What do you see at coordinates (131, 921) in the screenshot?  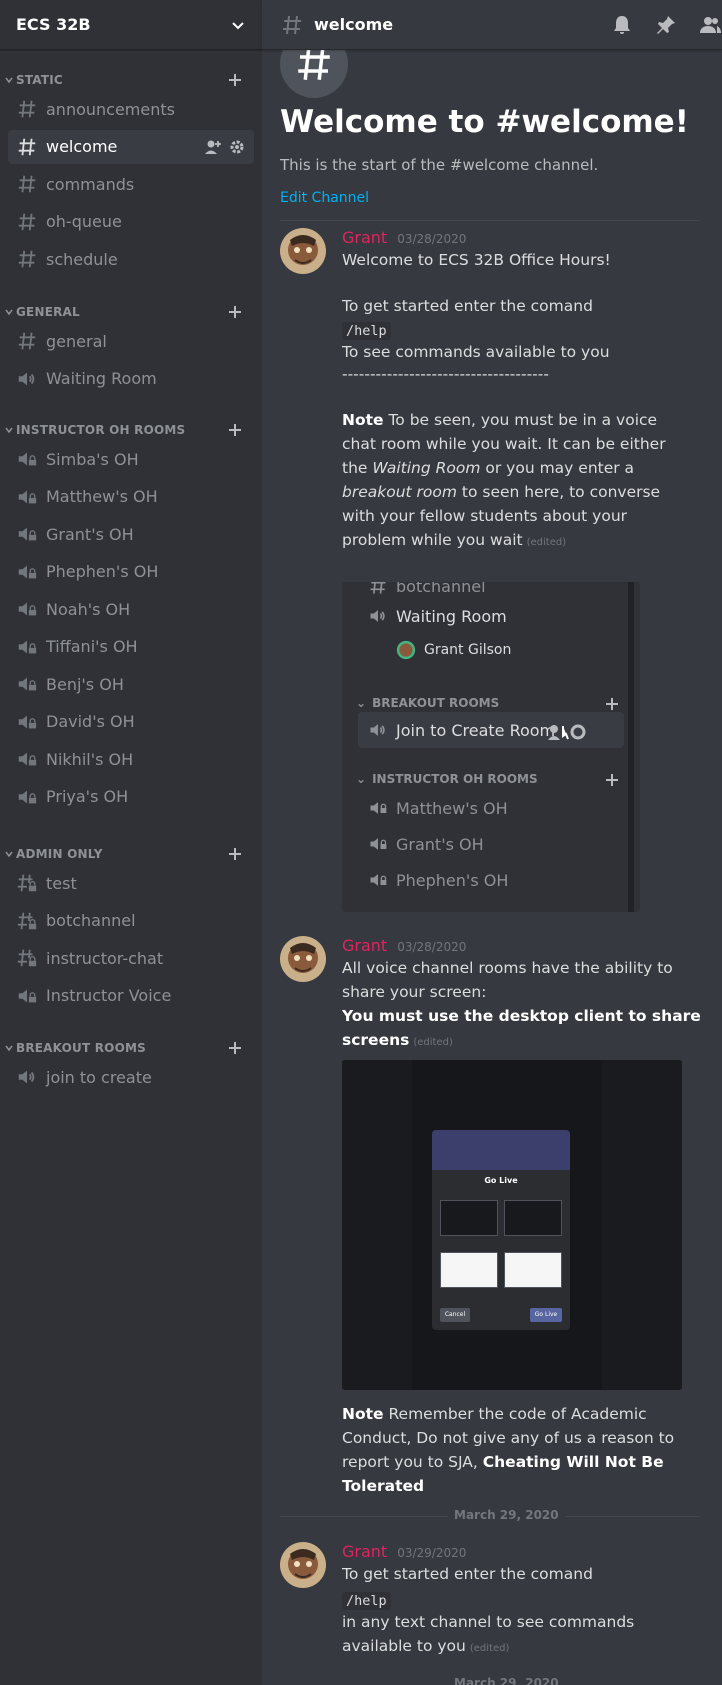 I see `sidebar-channel-botchannel: botchannel` at bounding box center [131, 921].